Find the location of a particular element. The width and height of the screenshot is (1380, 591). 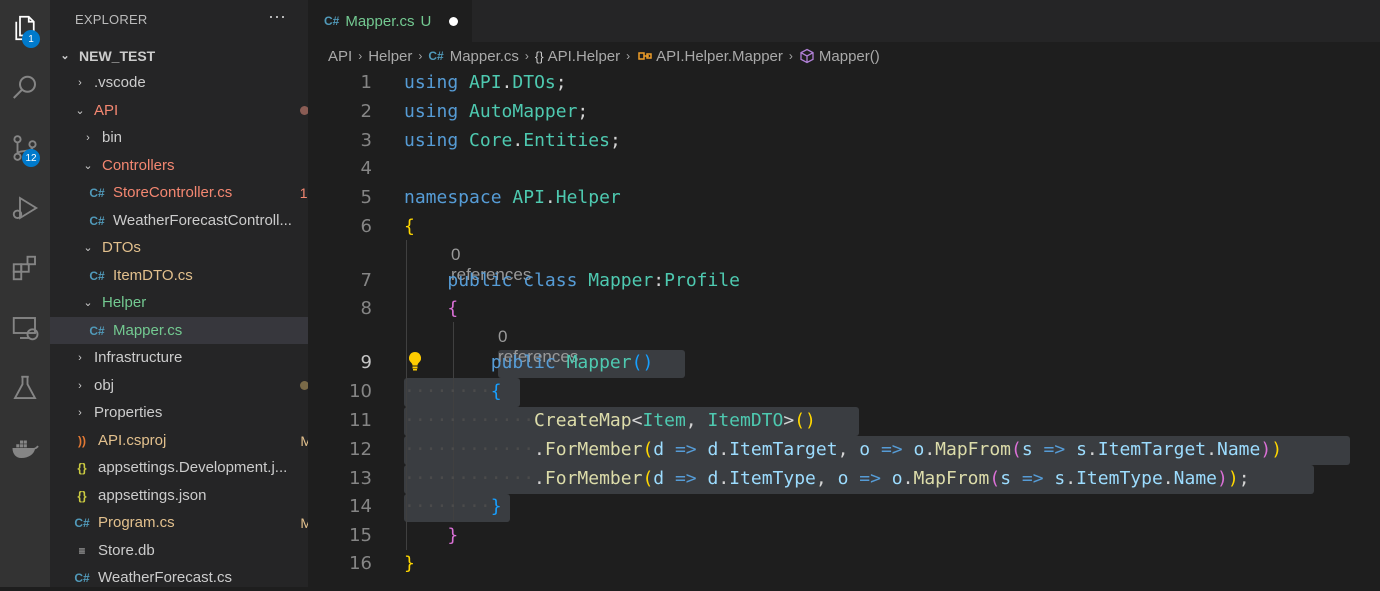

code-line: ············CreateMap<Item, ItemDTO>() is located at coordinates (610, 420).